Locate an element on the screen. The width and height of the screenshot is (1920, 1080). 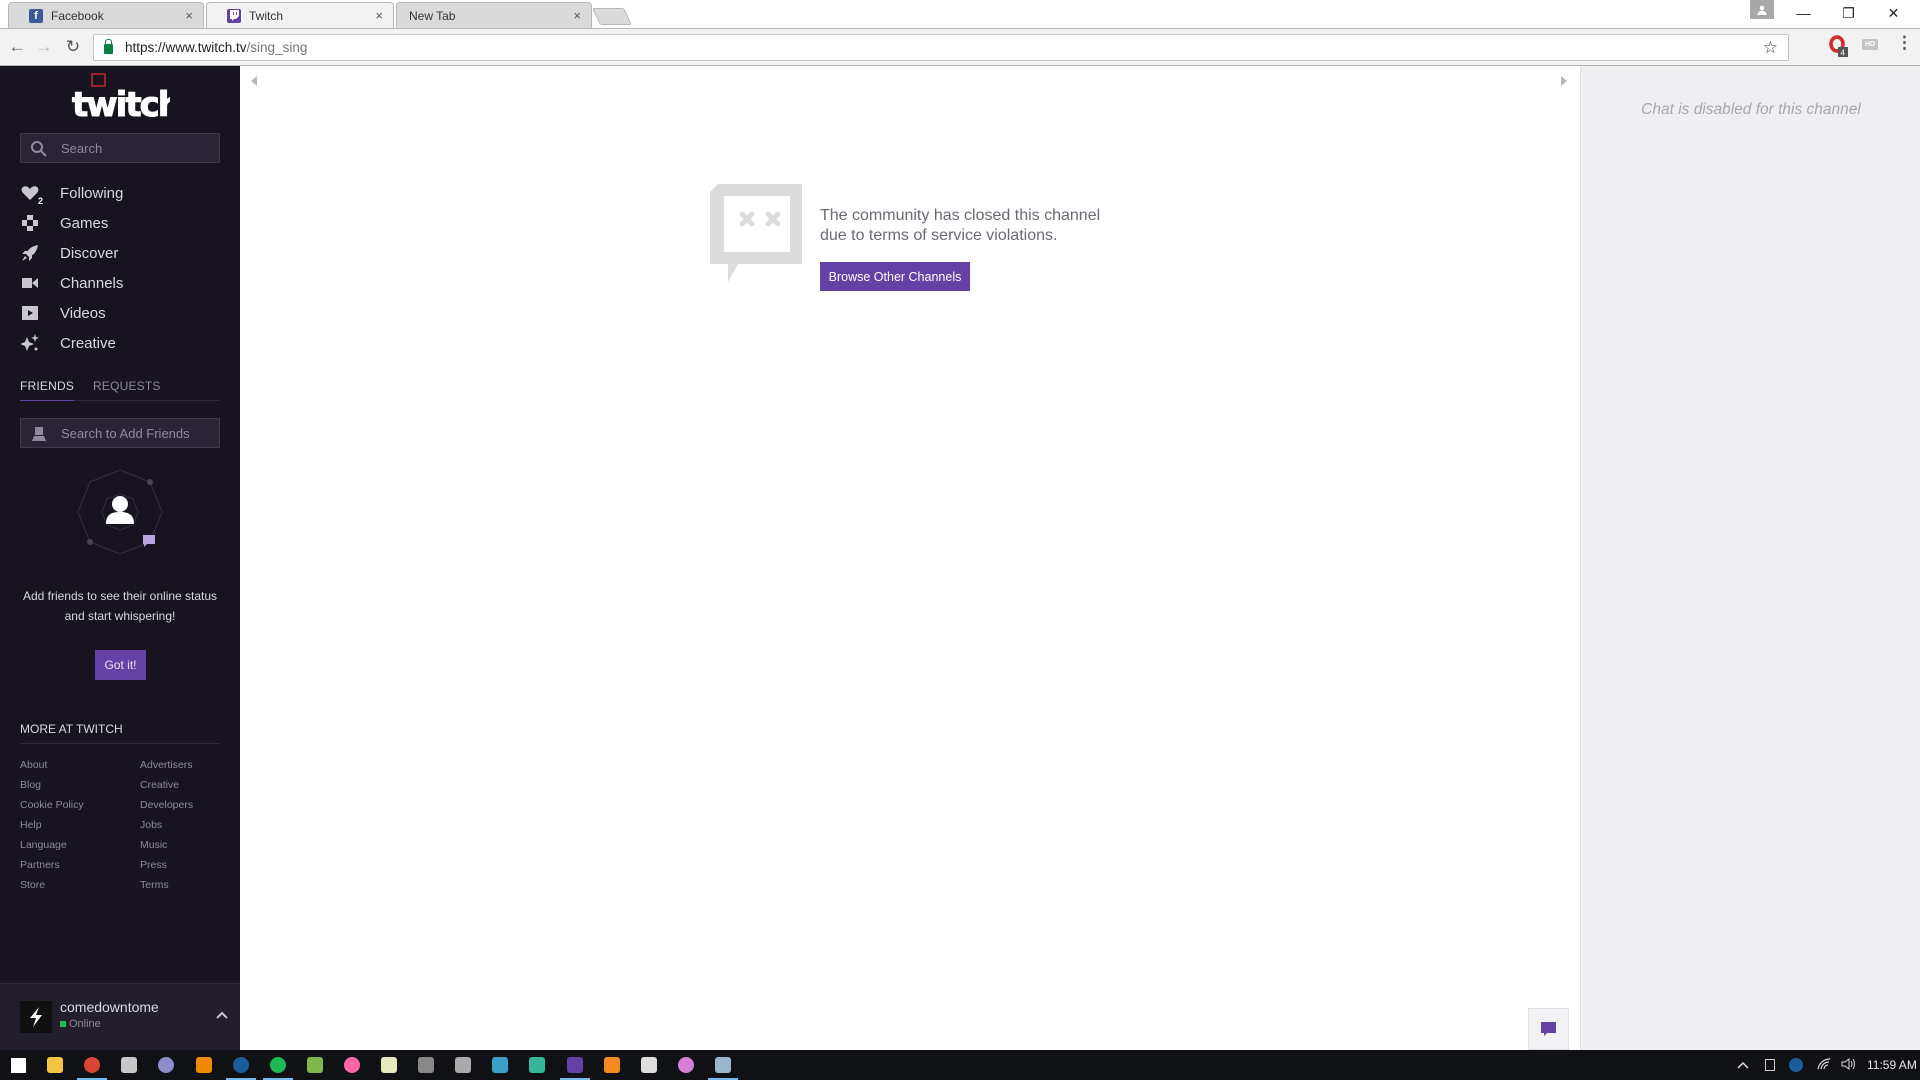
sidebar-item-discover: Discover is located at coordinates (120, 253).